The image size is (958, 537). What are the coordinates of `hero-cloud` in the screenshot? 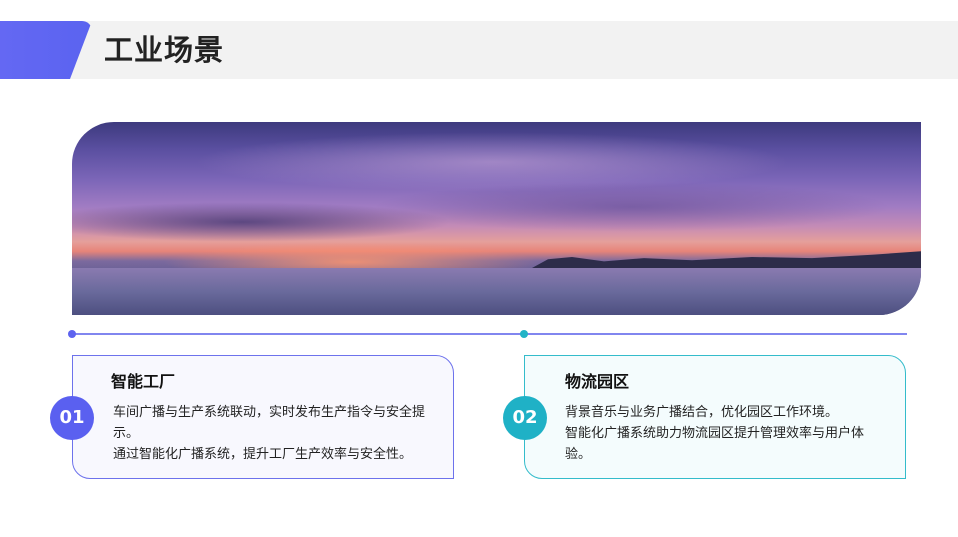 It's located at (262, 222).